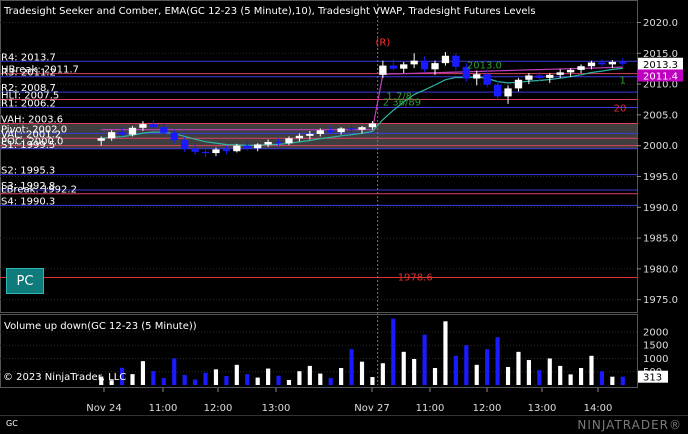 Image resolution: width=688 pixels, height=434 pixels. I want to click on chart-annotation: 2013.0, so click(484, 66).